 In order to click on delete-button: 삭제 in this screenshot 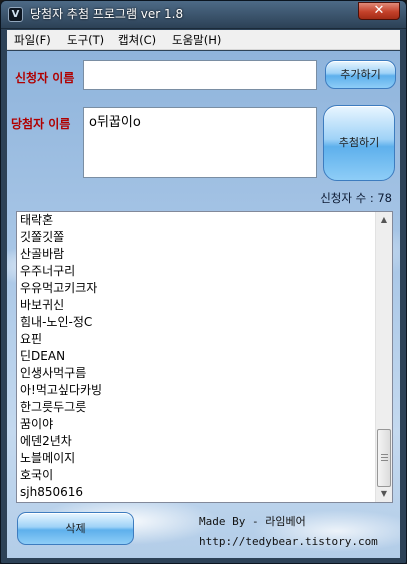, I will do `click(75, 528)`.